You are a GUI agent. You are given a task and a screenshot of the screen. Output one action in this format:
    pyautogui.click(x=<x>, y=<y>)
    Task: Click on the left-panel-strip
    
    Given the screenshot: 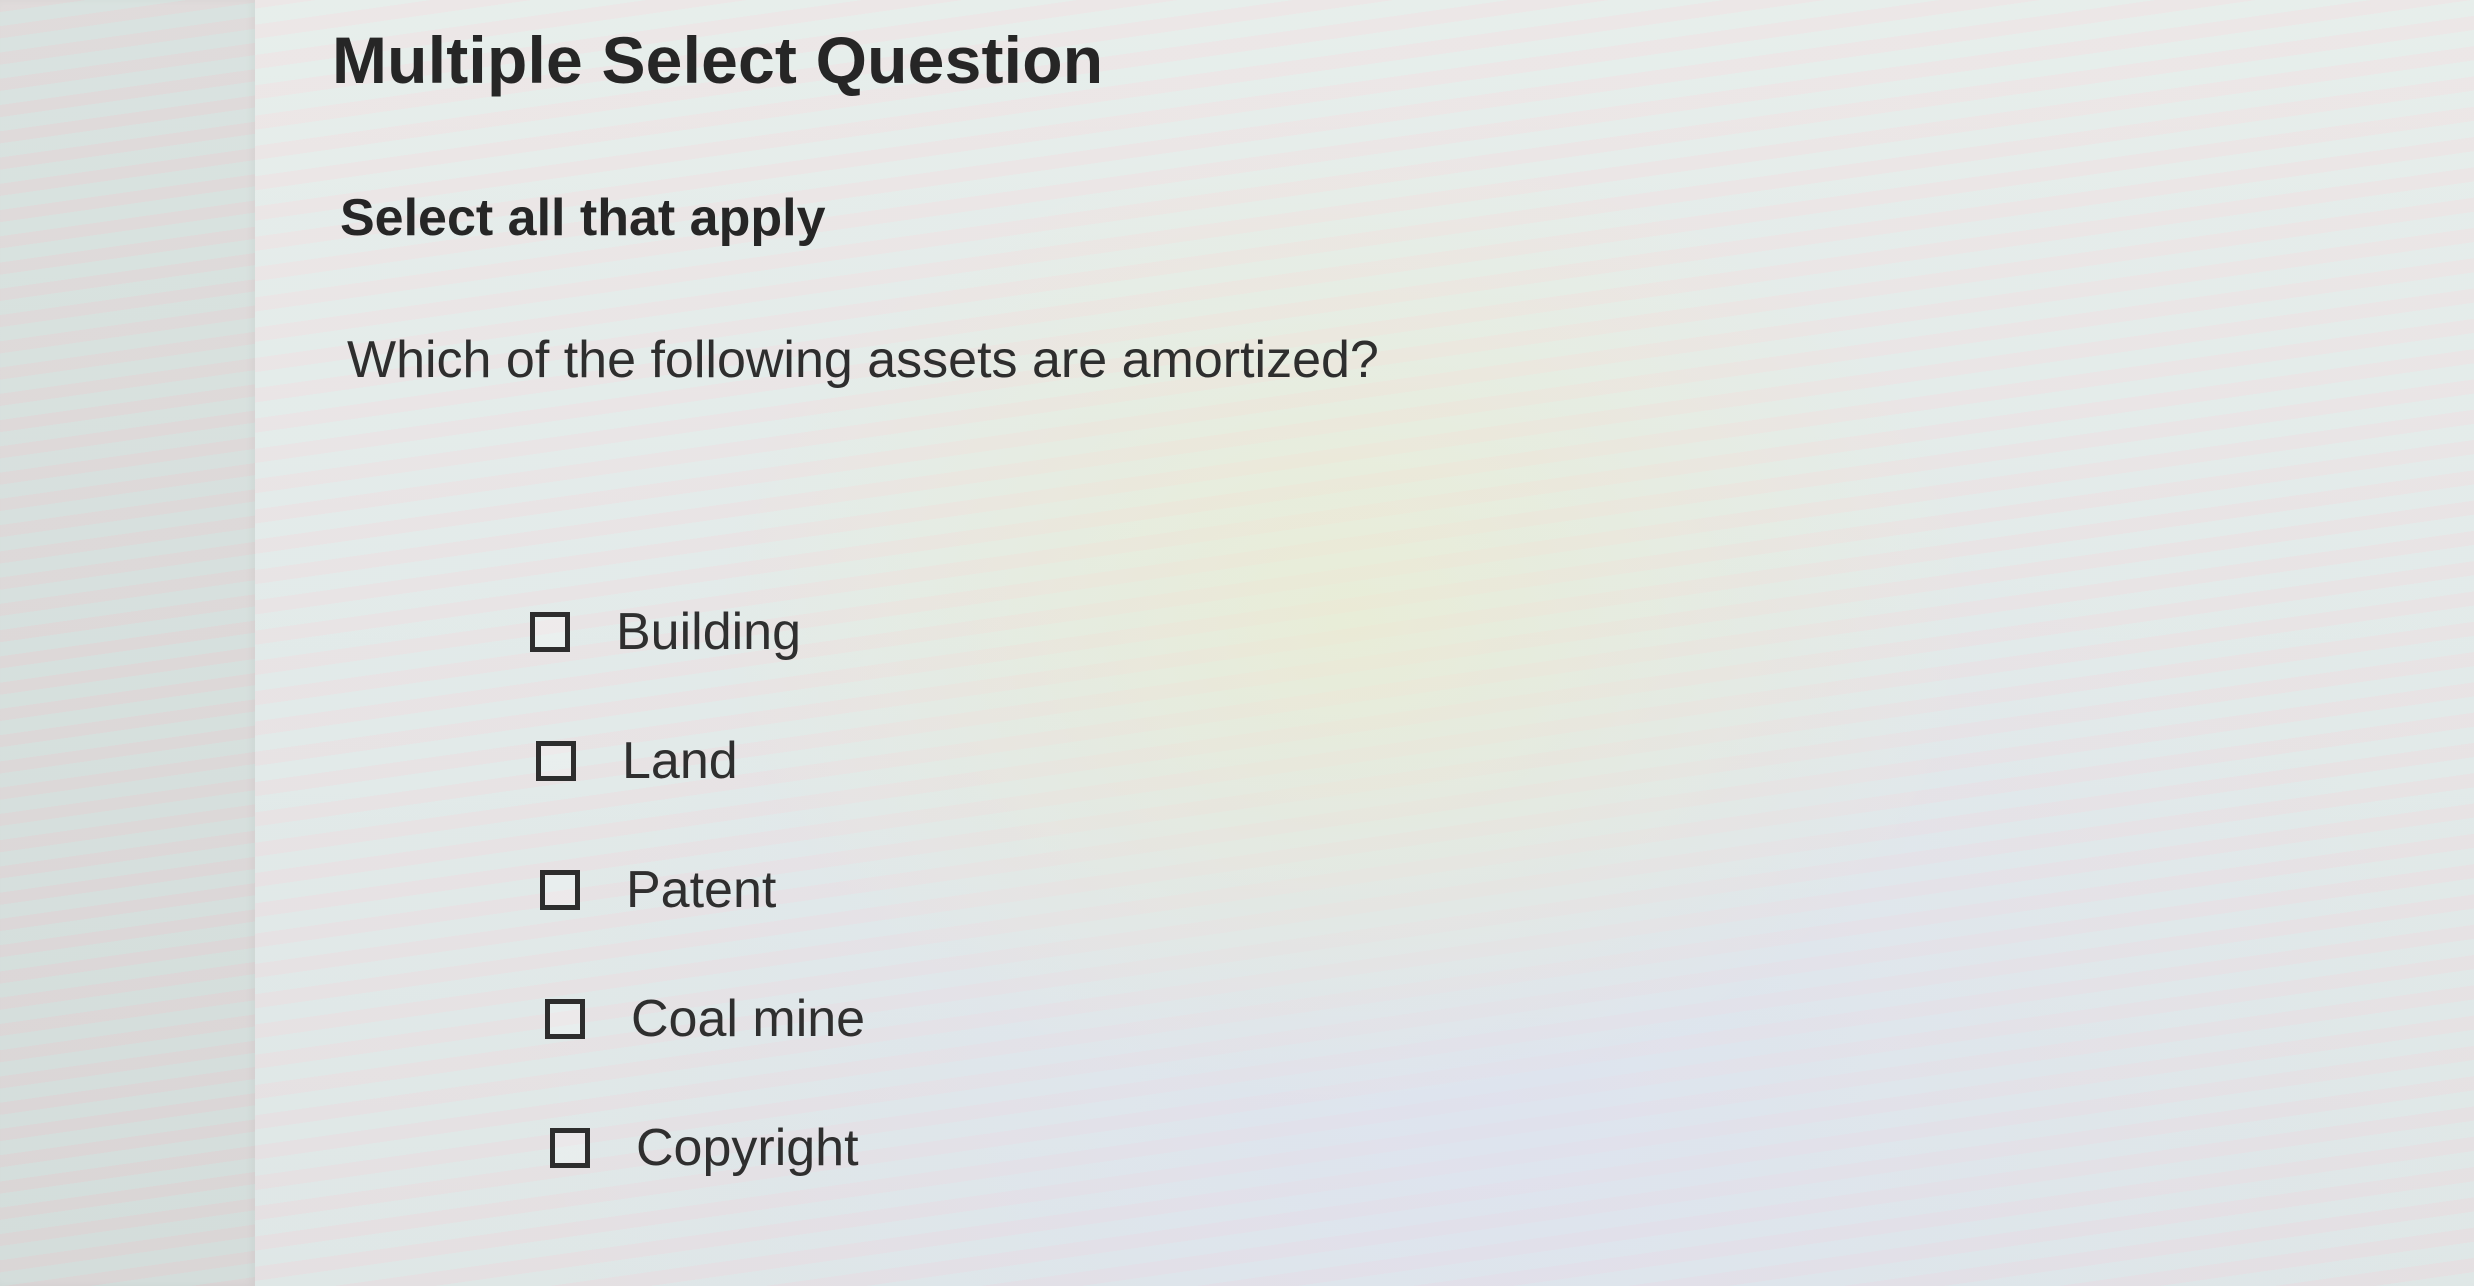 What is the action you would take?
    pyautogui.click(x=127, y=643)
    